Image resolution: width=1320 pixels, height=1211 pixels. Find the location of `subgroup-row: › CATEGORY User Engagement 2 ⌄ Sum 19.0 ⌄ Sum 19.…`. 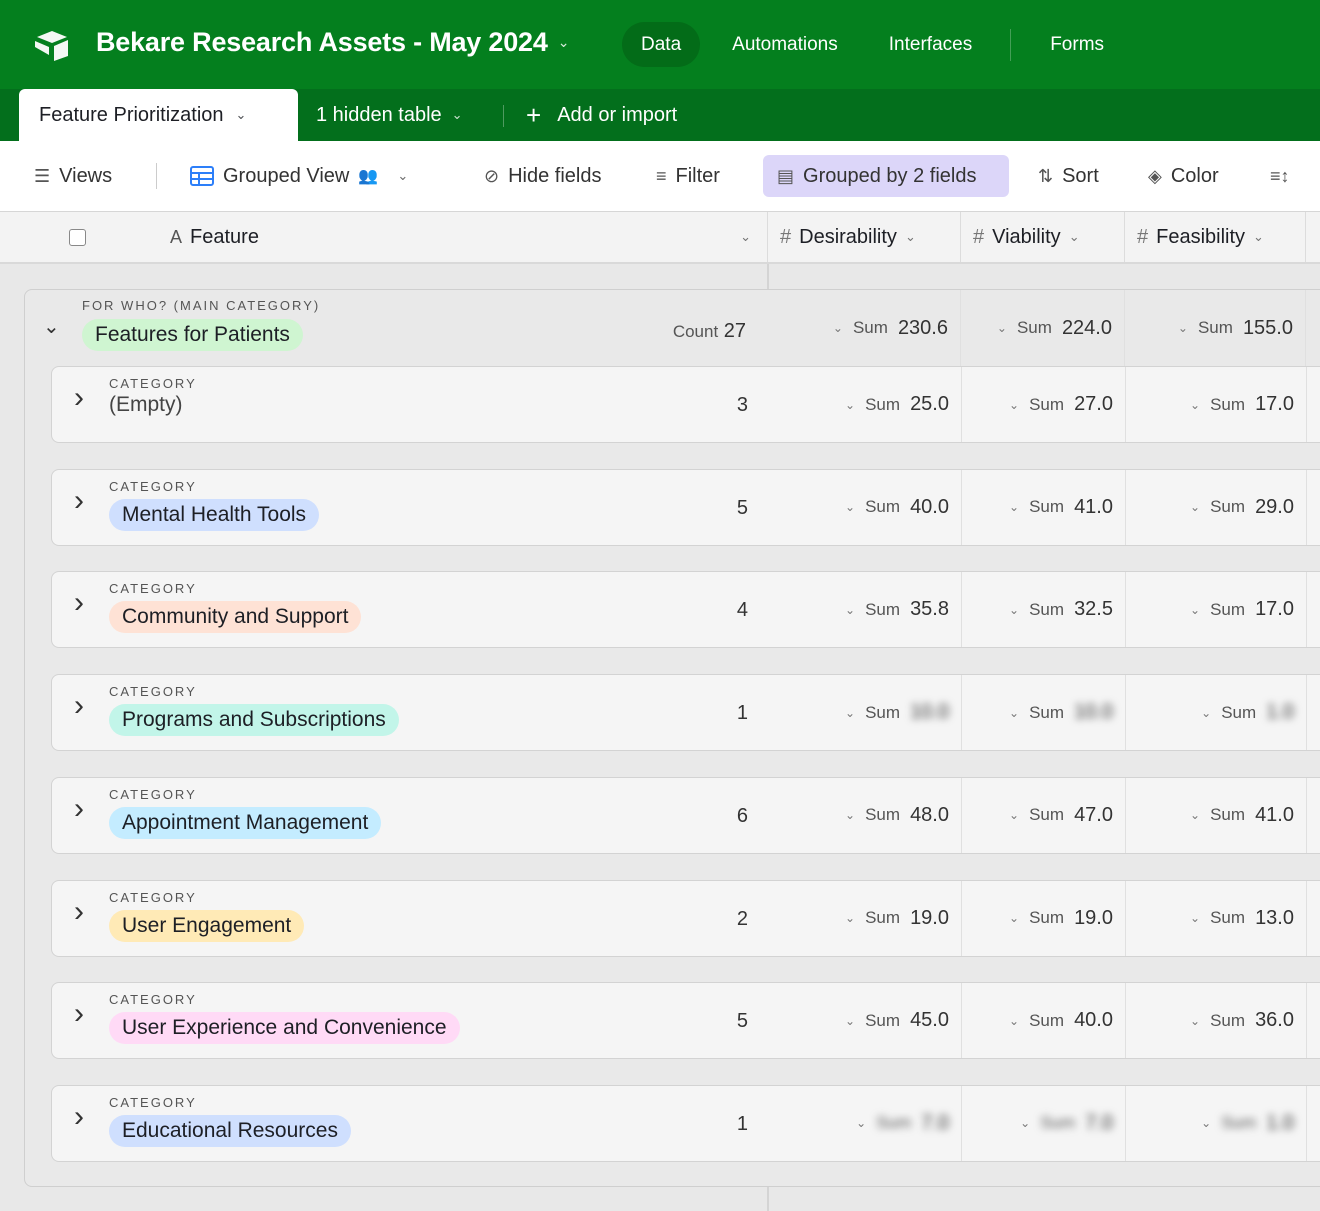

subgroup-row: › CATEGORY User Engagement 2 ⌄ Sum 19.0 ⌄ Sum 19.… is located at coordinates (685, 918).